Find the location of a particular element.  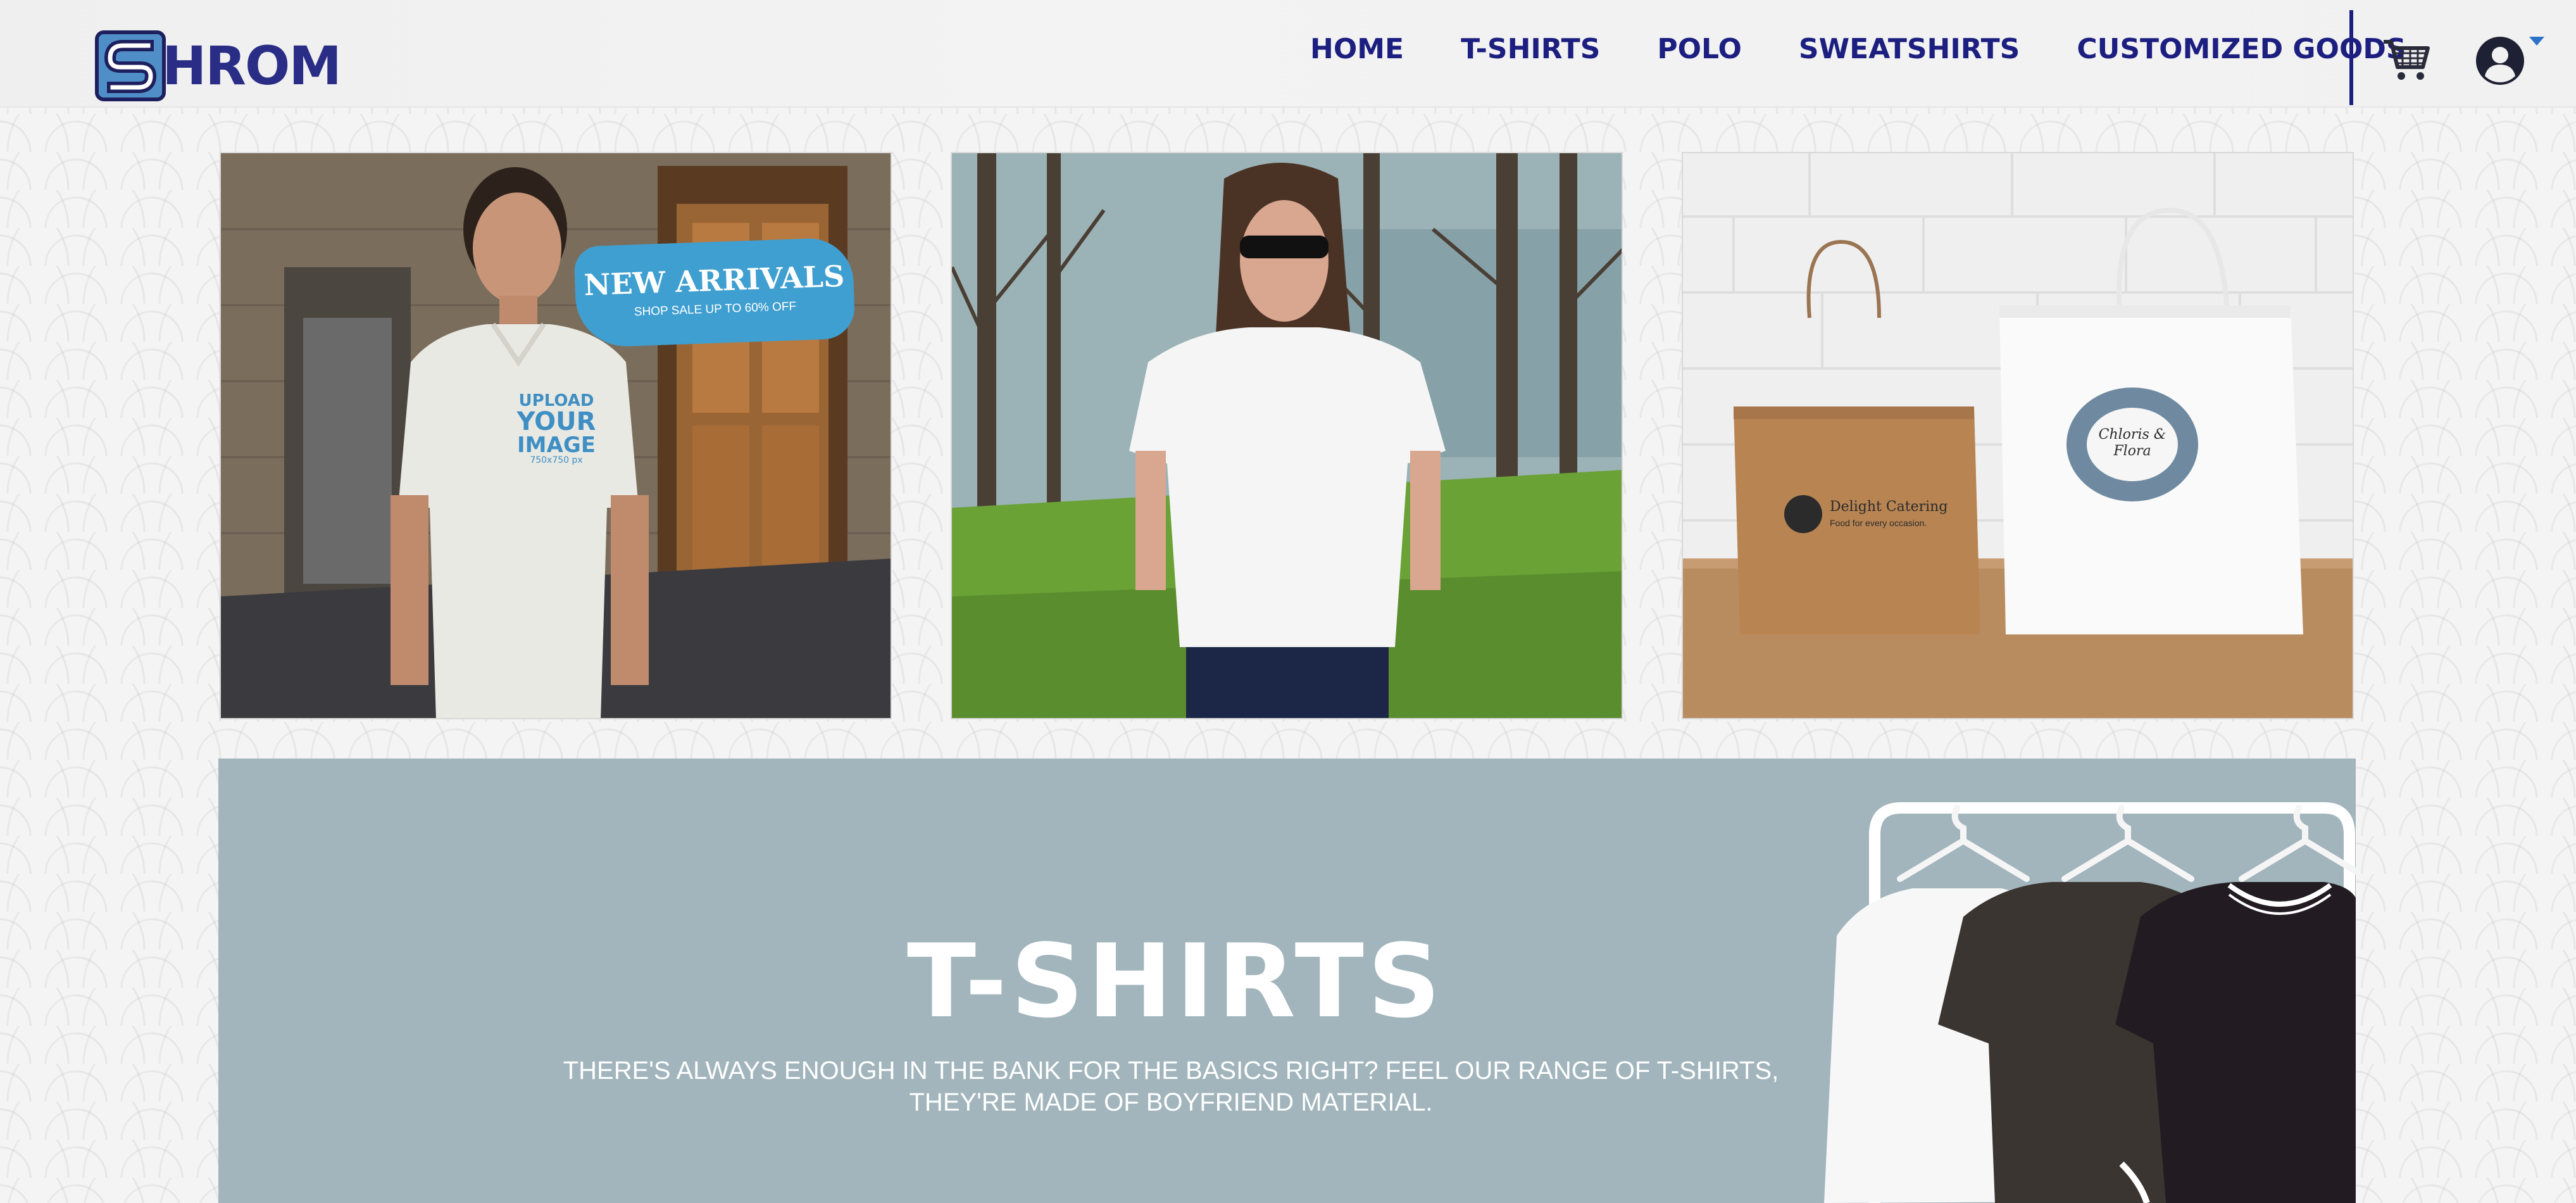

new-arrivals-badge: NEW ARRIVALS SHOP SALE UP TO 60% OFF is located at coordinates (715, 292).